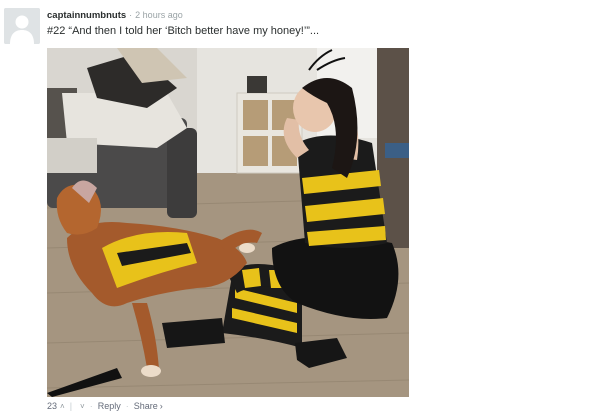  Describe the element at coordinates (146, 406) in the screenshot. I see `share-button: Share` at that location.